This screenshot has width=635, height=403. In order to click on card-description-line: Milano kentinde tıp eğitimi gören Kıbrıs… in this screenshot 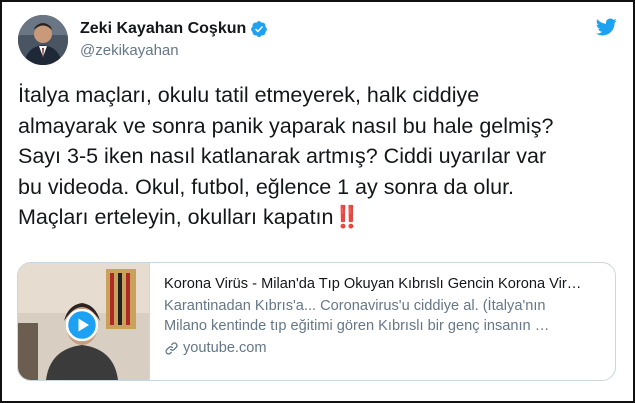, I will do `click(357, 326)`.